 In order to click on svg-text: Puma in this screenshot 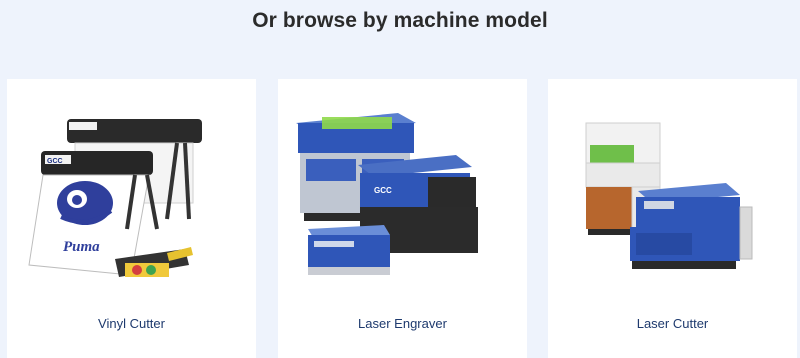, I will do `click(81, 247)`.